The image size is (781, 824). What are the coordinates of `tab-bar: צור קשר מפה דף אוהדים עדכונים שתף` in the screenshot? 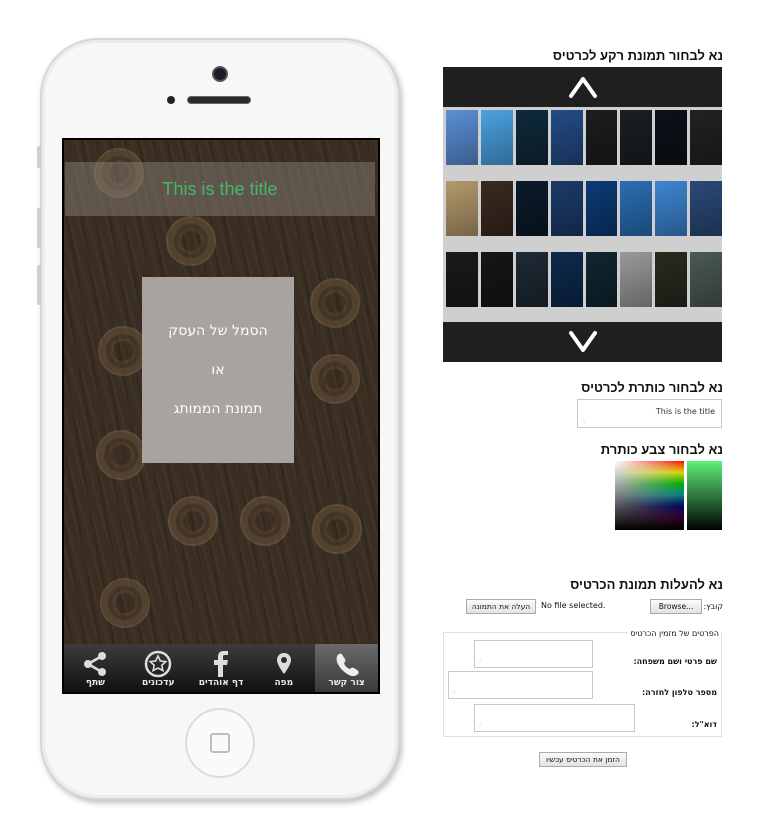 It's located at (221, 668).